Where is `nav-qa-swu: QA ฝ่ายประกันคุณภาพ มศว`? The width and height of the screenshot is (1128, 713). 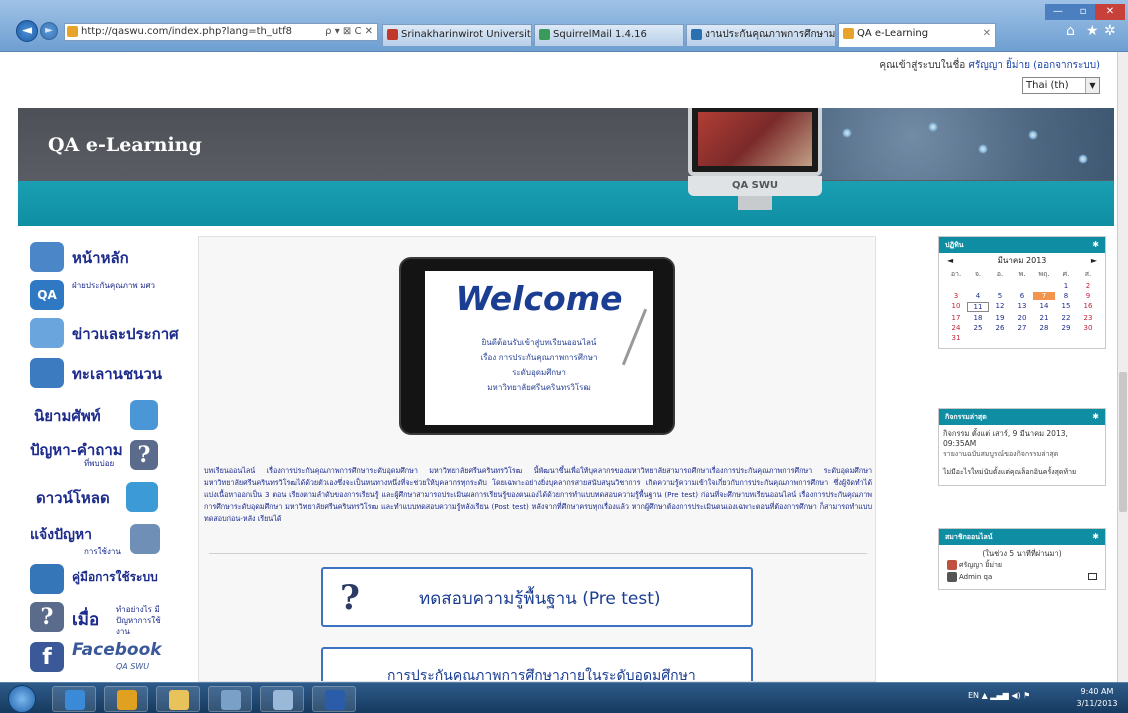
nav-qa-swu: QA ฝ่ายประกันคุณภาพ มศว is located at coordinates (100, 295).